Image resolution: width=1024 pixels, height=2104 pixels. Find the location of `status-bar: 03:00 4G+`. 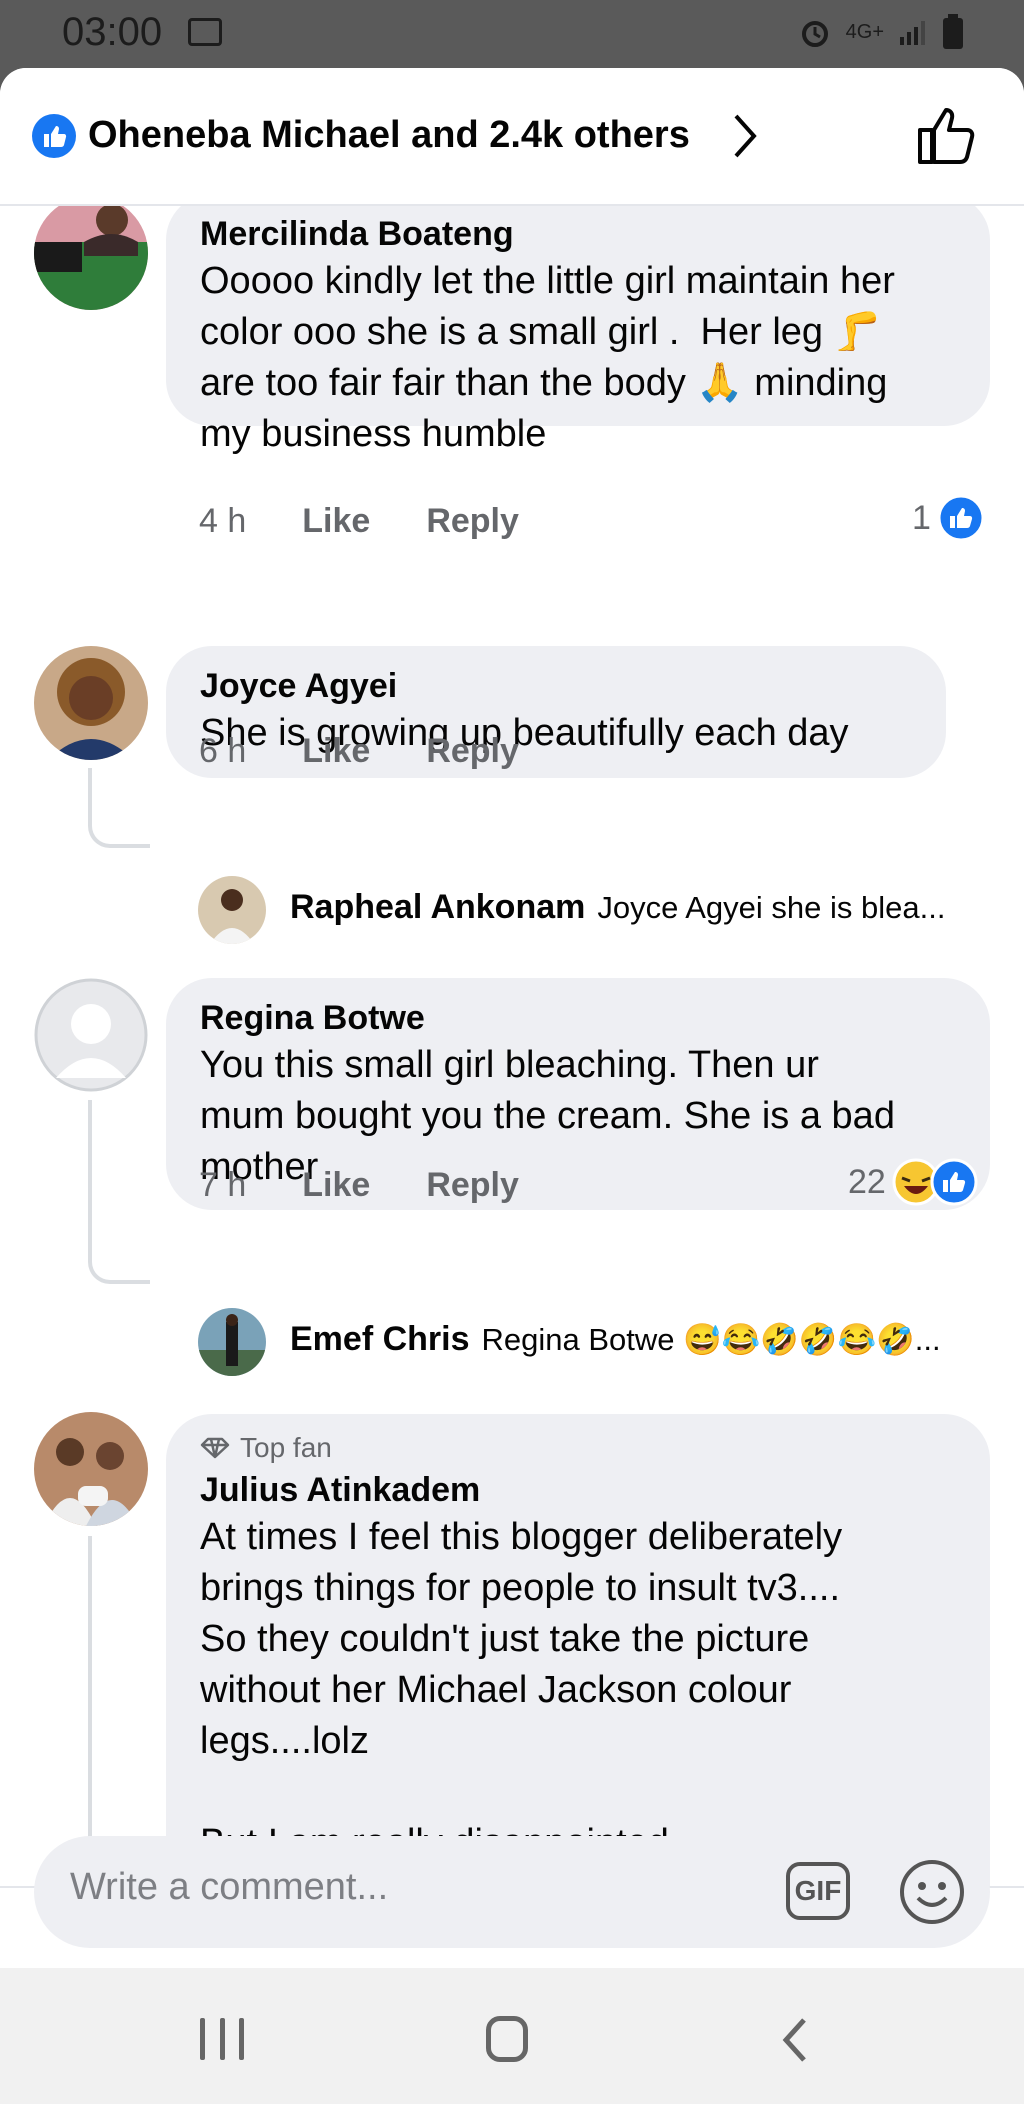

status-bar: 03:00 4G+ is located at coordinates (512, 34).